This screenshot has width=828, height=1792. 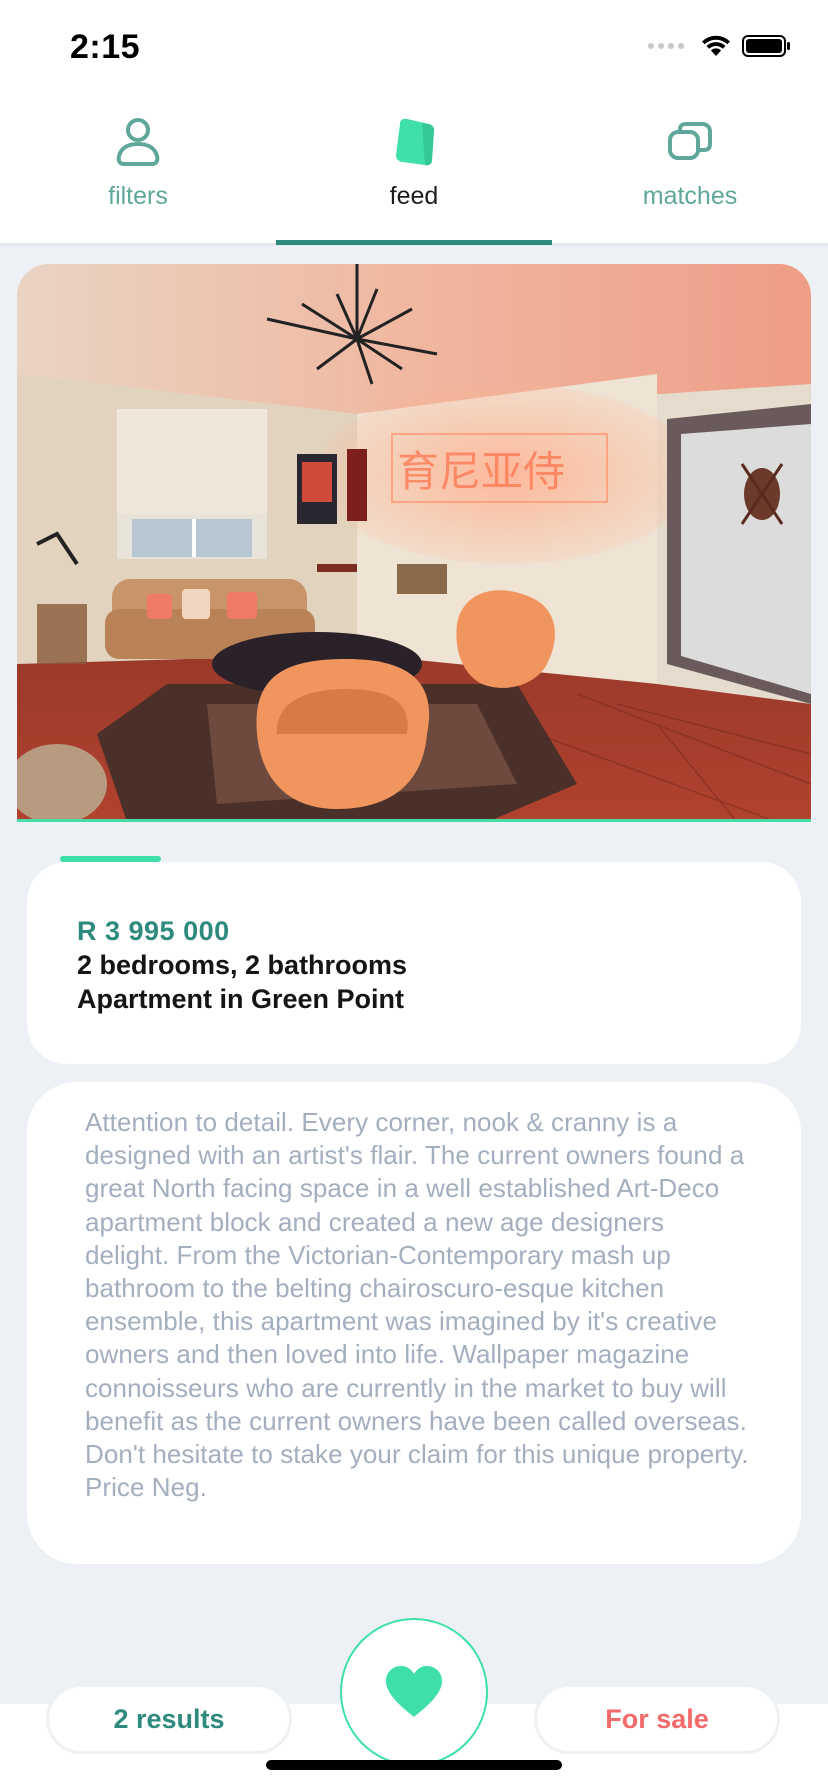 I want to click on heart-icon, so click(x=414, y=1691).